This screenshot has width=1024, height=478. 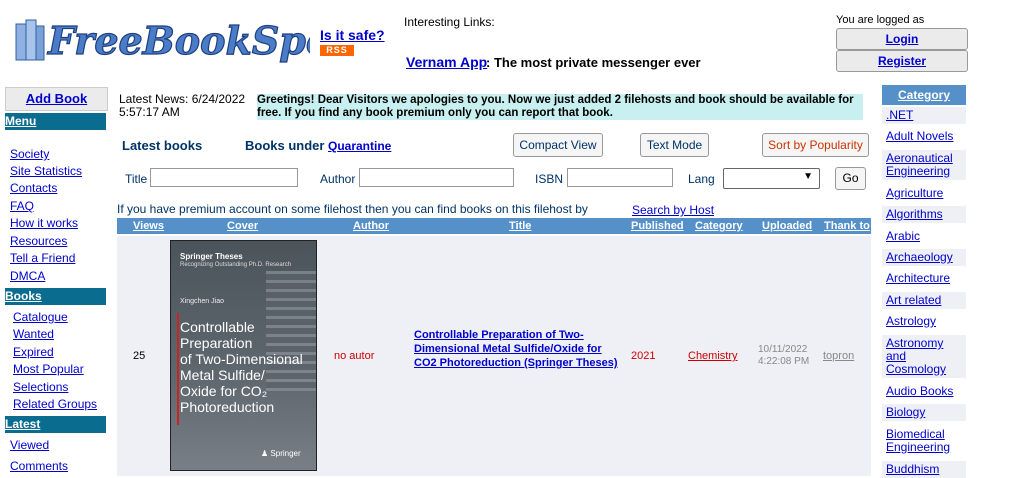 What do you see at coordinates (40, 387) in the screenshot?
I see `books-item-selections: Selections` at bounding box center [40, 387].